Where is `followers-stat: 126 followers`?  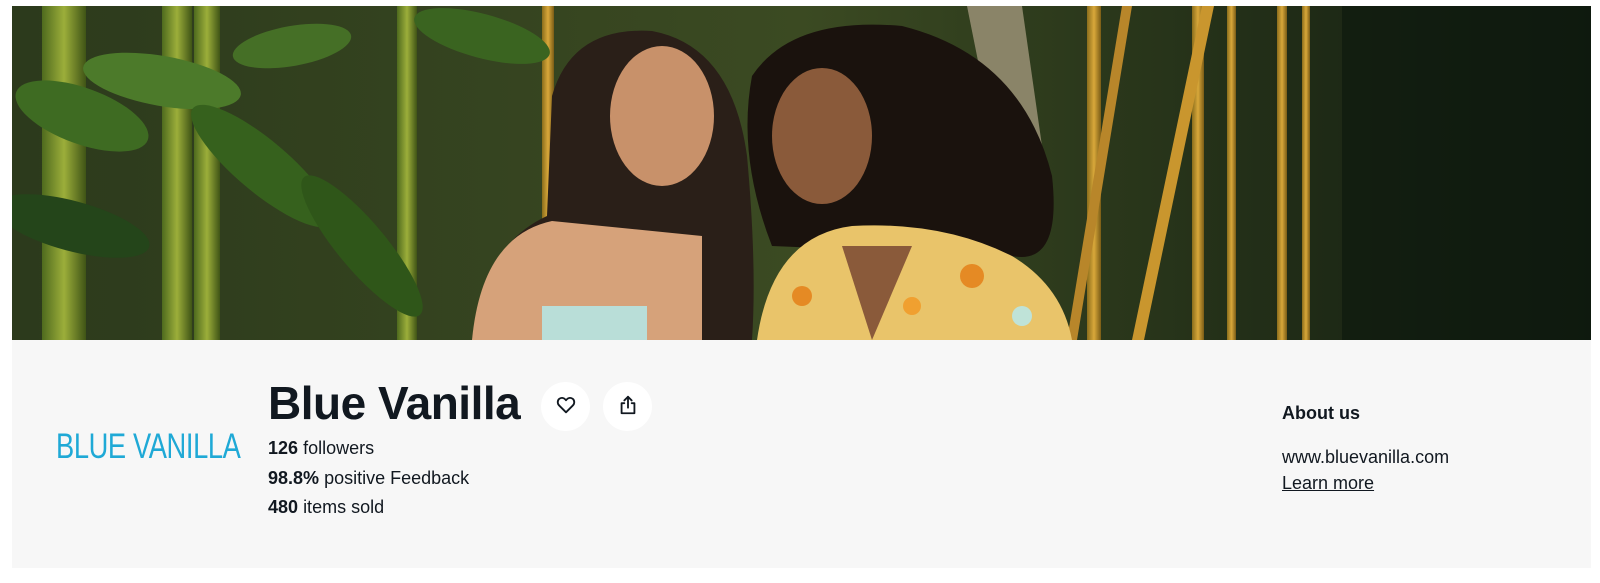 followers-stat: 126 followers is located at coordinates (368, 449).